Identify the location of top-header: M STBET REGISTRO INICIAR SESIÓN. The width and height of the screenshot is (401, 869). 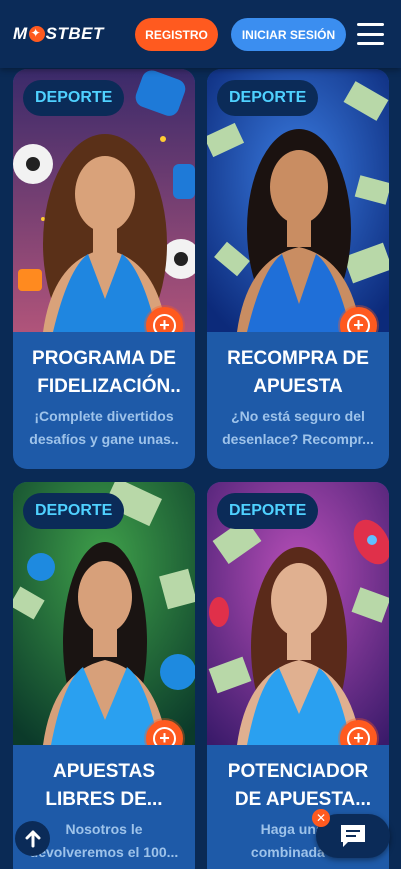
(200, 34).